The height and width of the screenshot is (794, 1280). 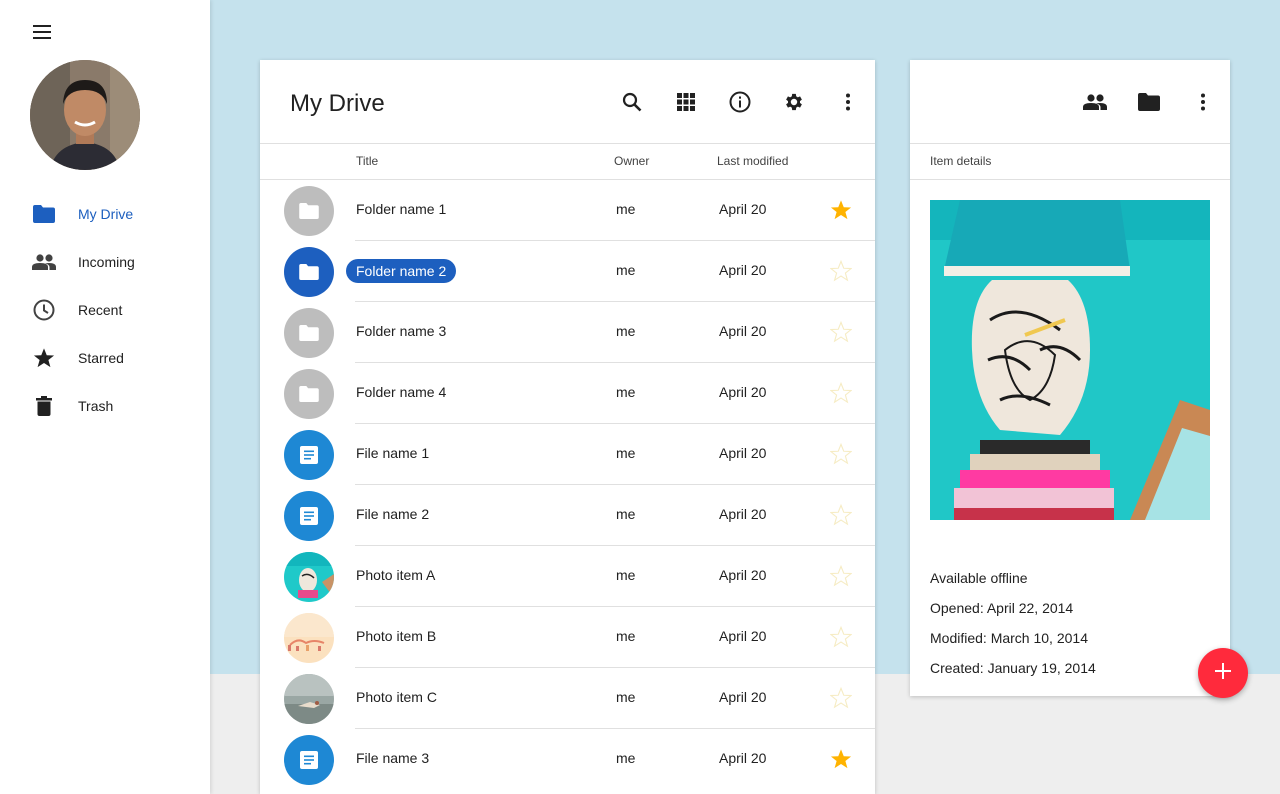 I want to click on settings-icon, so click(x=794, y=102).